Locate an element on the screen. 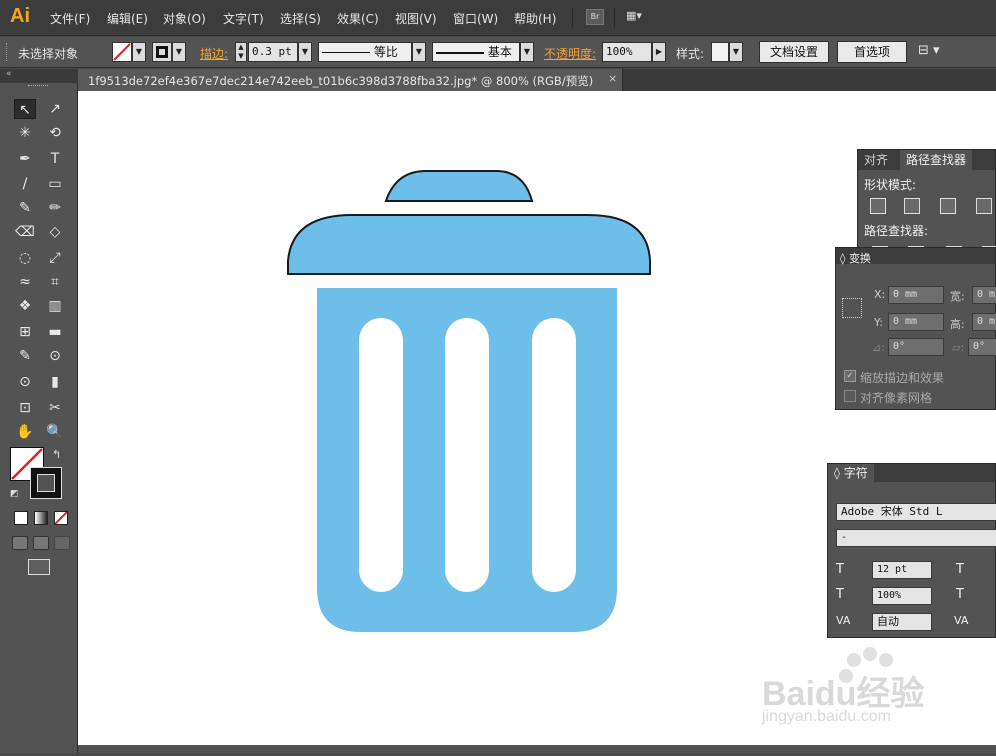 This screenshot has height=756, width=996. document-setup-button: 文档设置 is located at coordinates (794, 52).